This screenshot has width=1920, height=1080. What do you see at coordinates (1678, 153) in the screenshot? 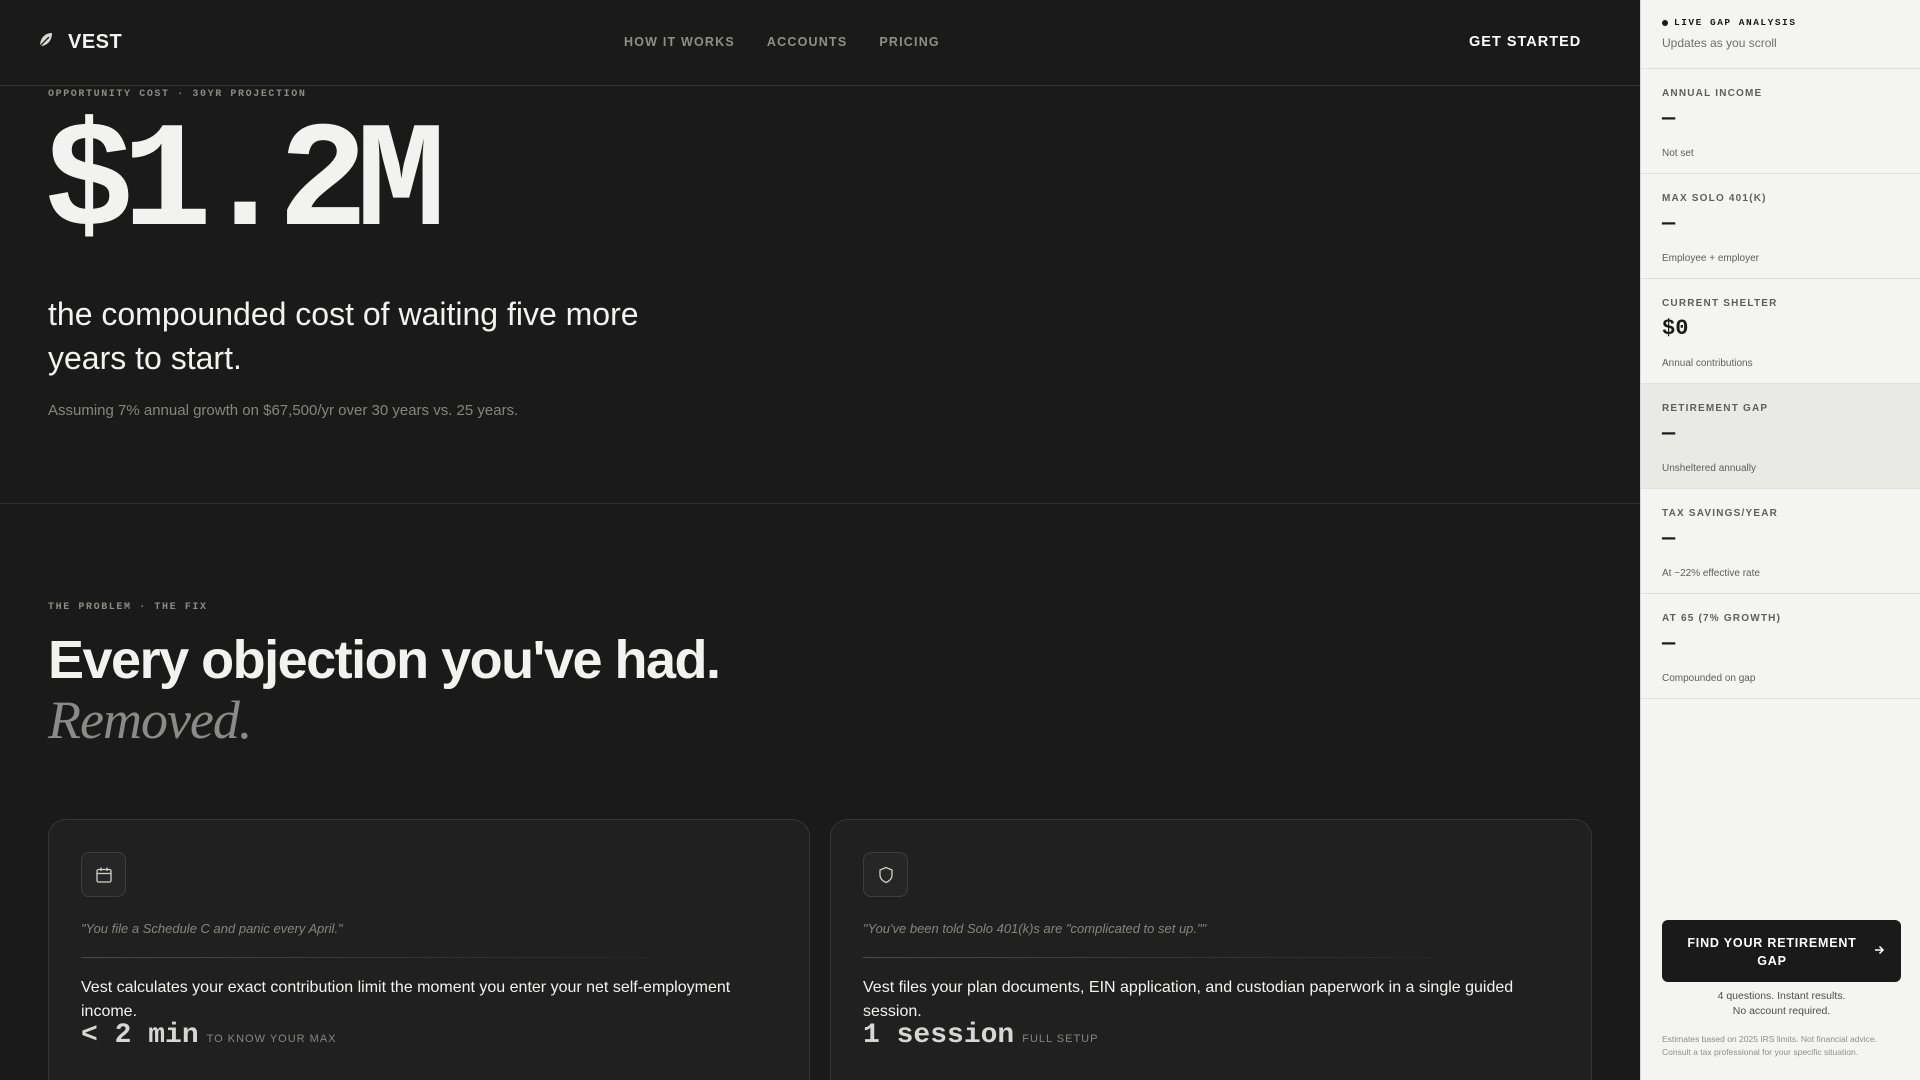
I see `metric-note: Not set` at bounding box center [1678, 153].